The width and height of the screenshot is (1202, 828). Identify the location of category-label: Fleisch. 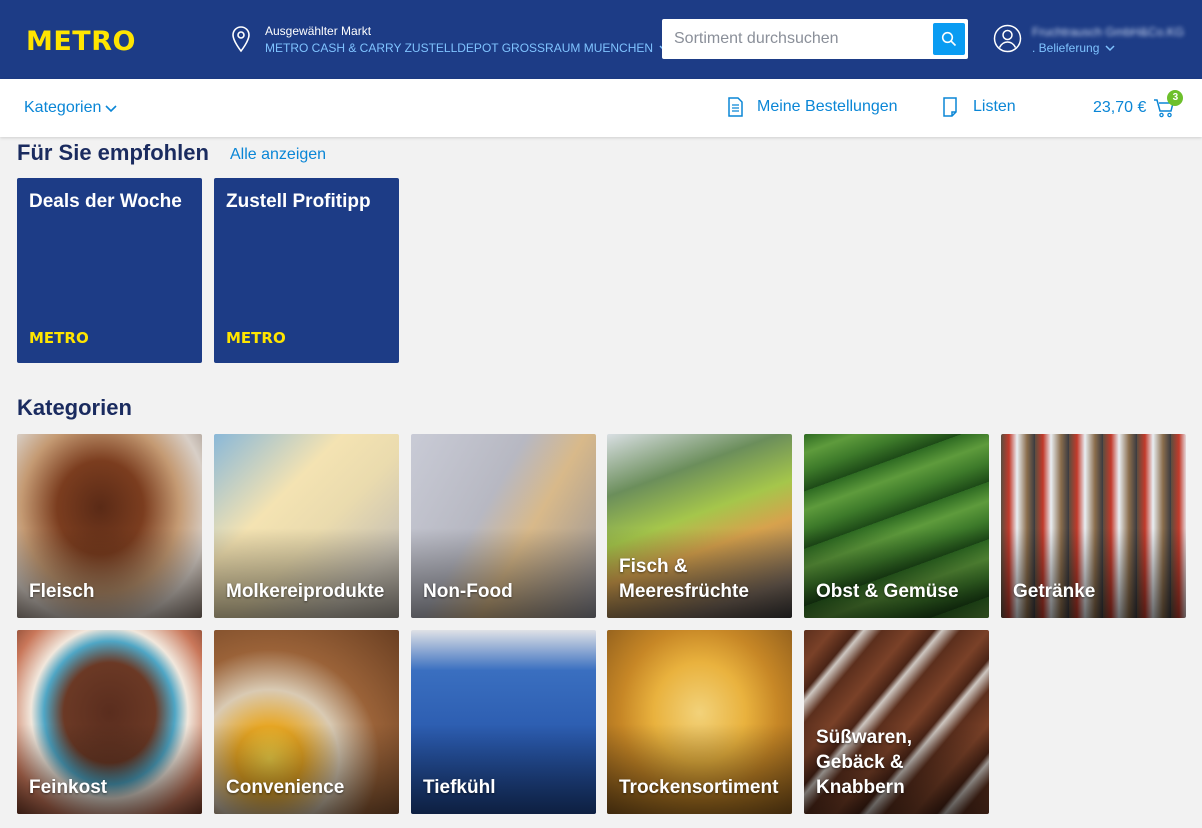
(62, 591).